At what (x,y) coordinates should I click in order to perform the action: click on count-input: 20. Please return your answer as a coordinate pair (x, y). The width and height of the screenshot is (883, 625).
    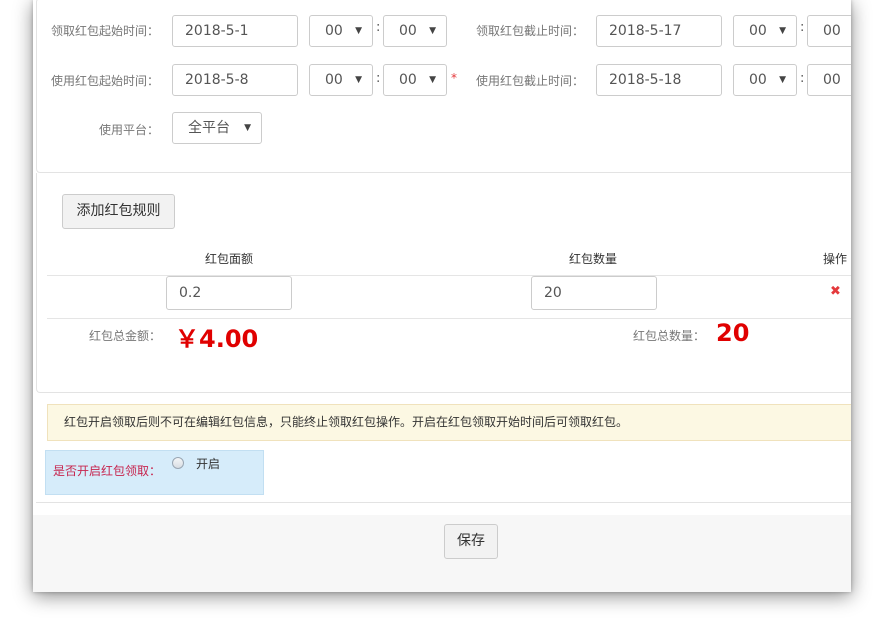
    Looking at the image, I should click on (594, 293).